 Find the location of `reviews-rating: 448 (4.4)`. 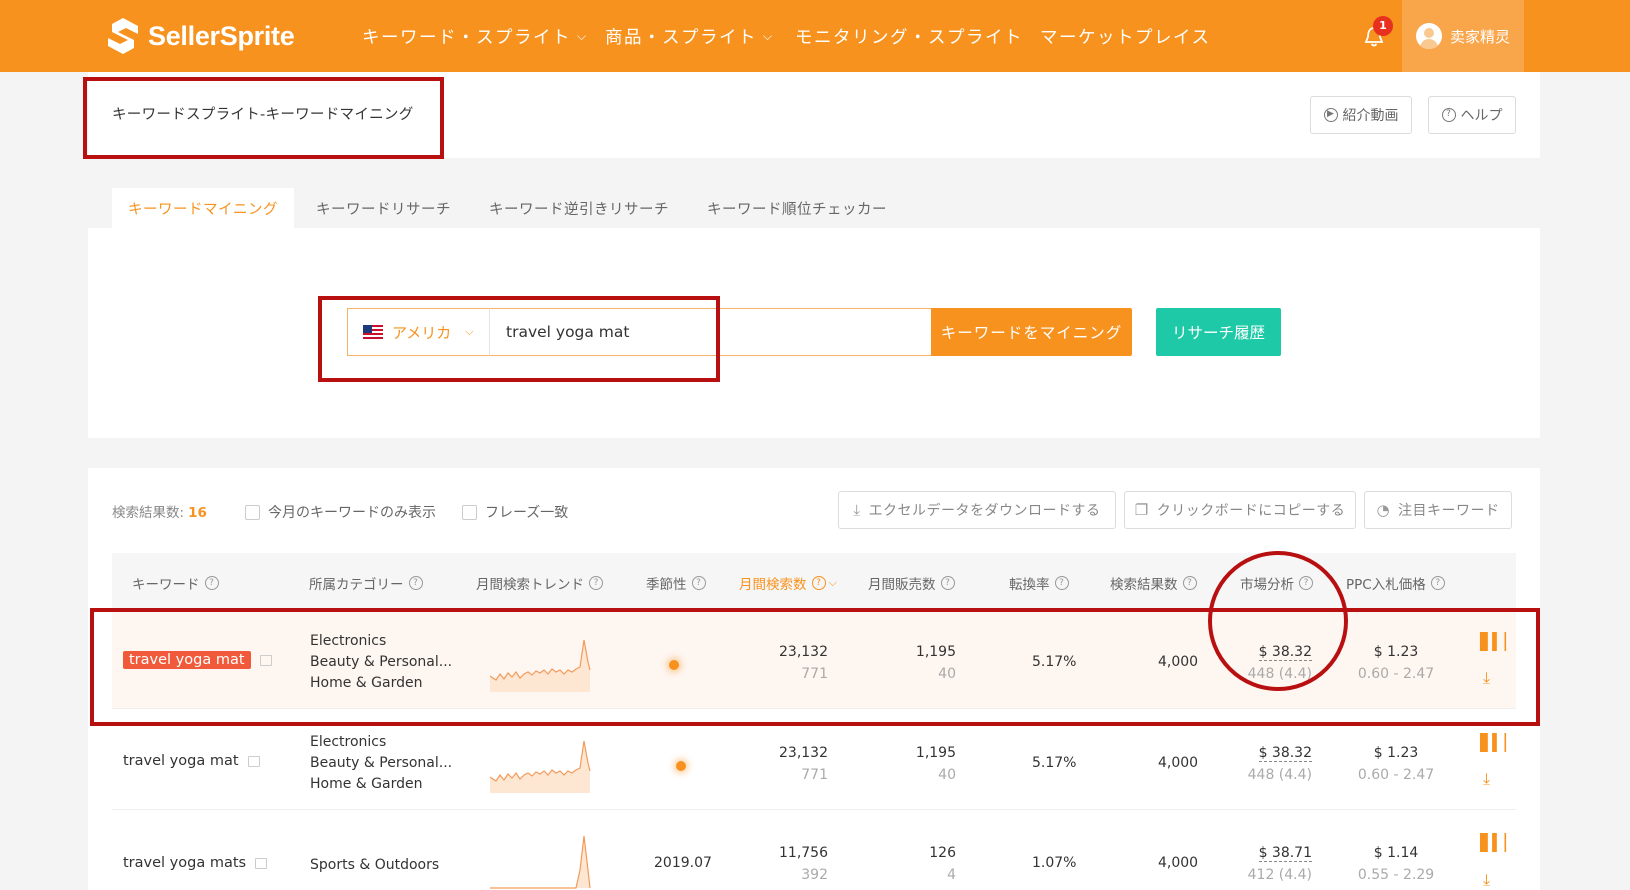

reviews-rating: 448 (4.4) is located at coordinates (1279, 775).